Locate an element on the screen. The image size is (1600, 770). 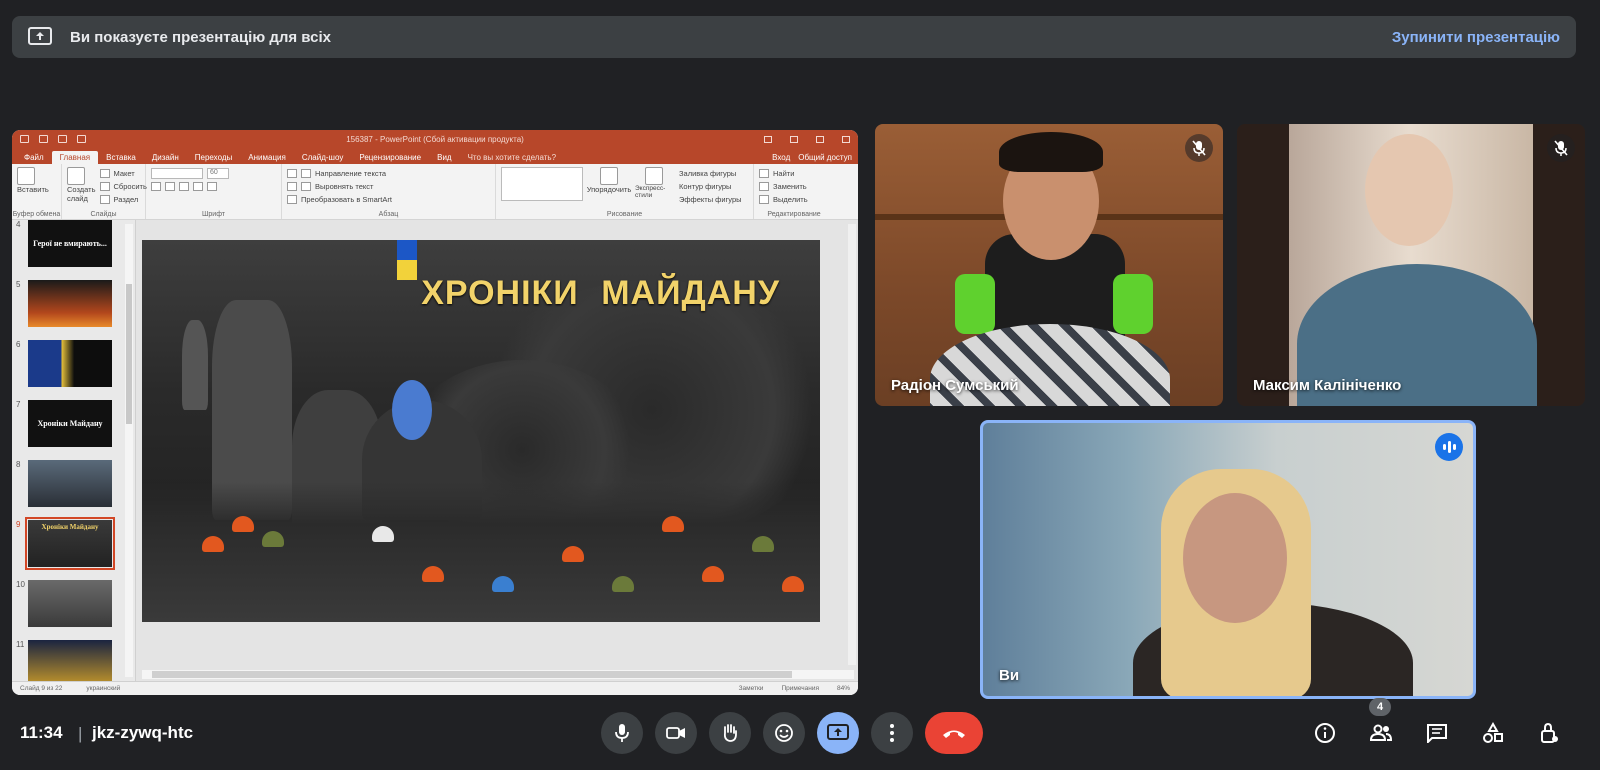
slide-thumbnail: 5 is located at coordinates (73, 310).